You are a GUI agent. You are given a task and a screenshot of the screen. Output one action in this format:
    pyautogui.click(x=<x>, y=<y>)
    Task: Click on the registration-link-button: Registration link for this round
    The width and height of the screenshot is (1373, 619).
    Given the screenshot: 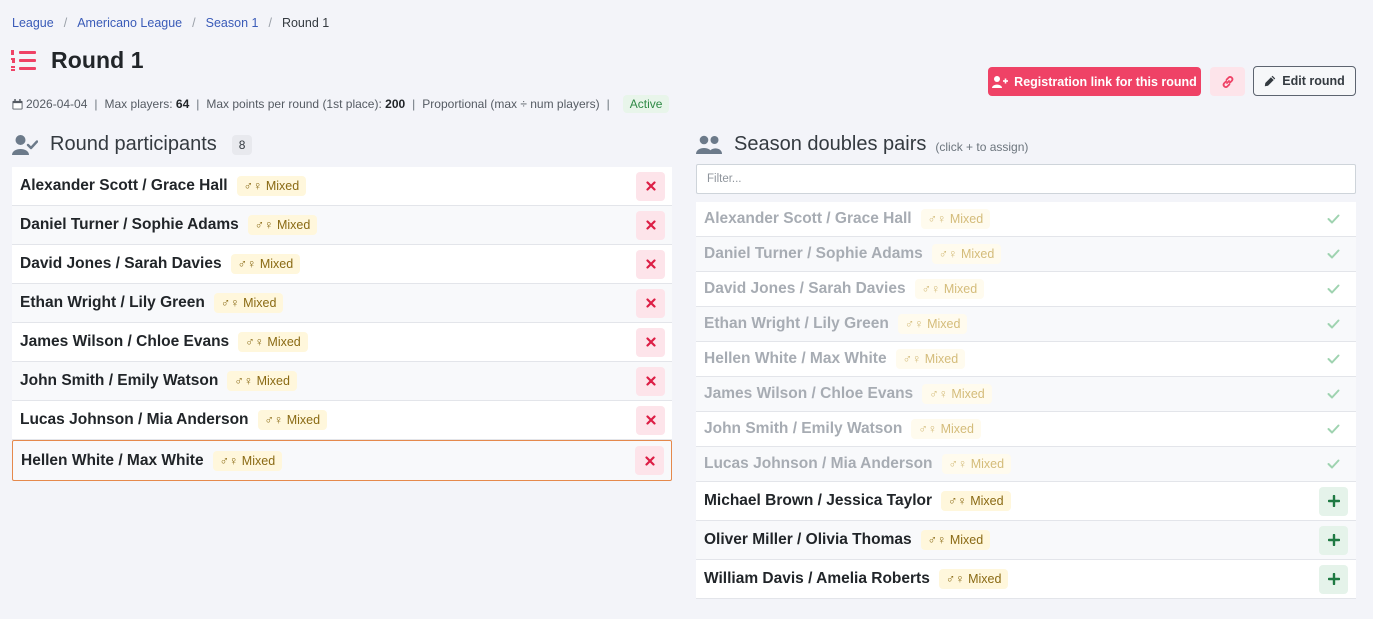 What is the action you would take?
    pyautogui.click(x=1094, y=81)
    